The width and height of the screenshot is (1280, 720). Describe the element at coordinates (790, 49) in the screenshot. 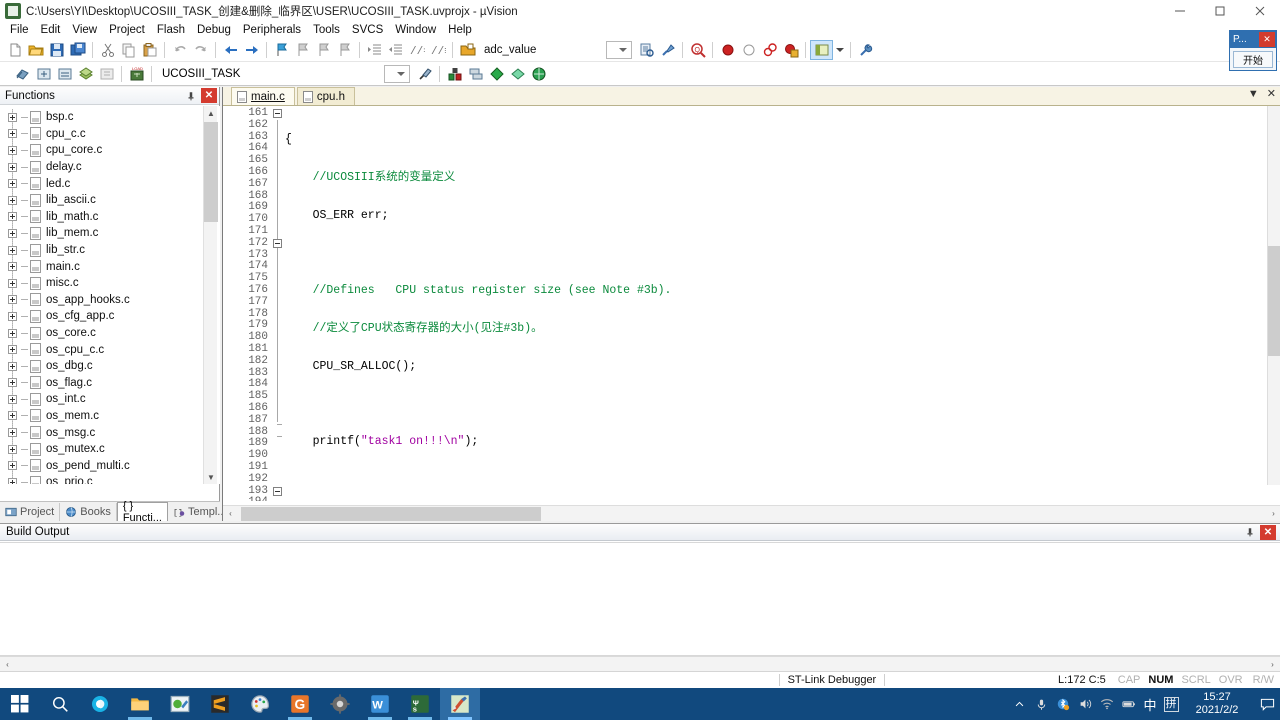

I see `breakpoint-disable-all-icon` at that location.